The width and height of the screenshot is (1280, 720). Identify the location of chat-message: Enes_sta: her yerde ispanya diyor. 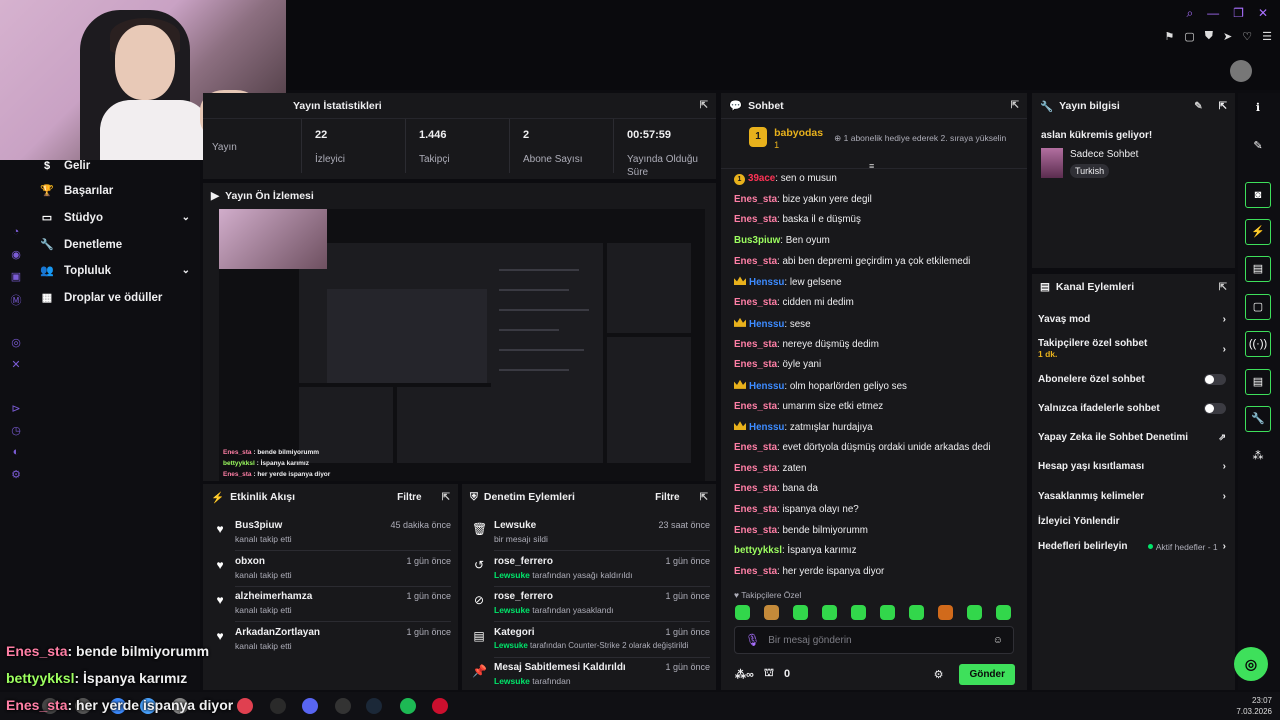
(879, 576).